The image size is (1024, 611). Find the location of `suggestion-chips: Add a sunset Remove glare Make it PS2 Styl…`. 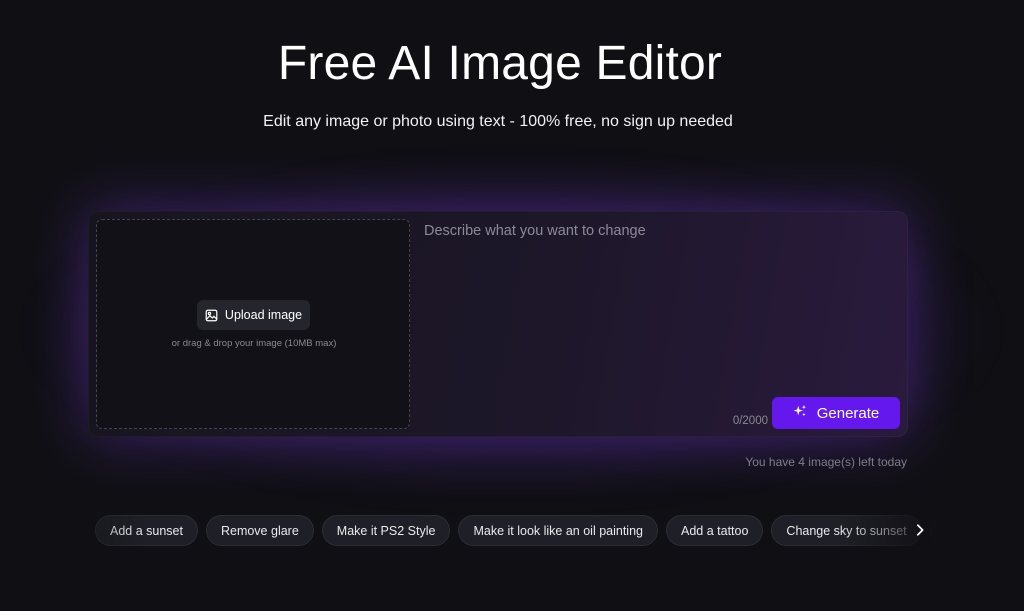

suggestion-chips: Add a sunset Remove glare Make it PS2 Styl… is located at coordinates (517, 530).